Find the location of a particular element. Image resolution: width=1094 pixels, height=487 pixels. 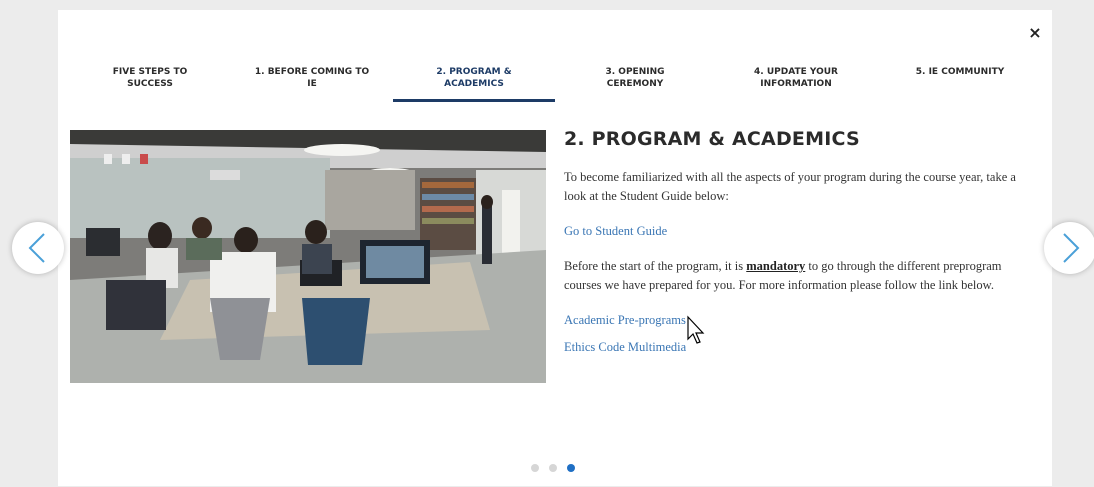

tab-label-line1: 4. UPDATE YOUR is located at coordinates (796, 72).